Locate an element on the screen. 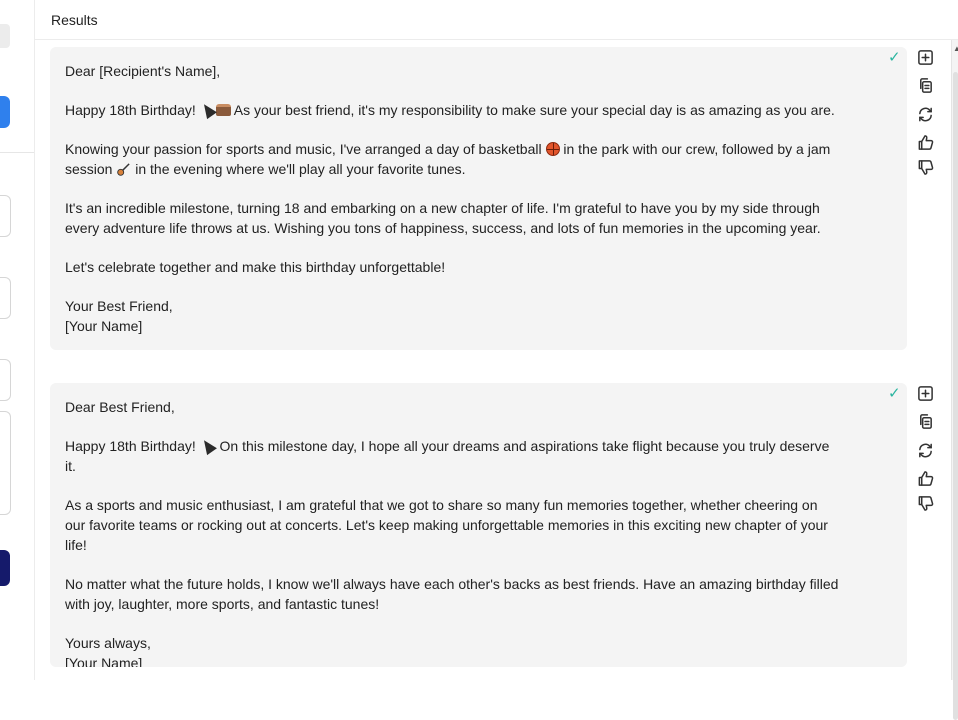 The width and height of the screenshot is (958, 720). letter-closing: Yours always, is located at coordinates (108, 643).